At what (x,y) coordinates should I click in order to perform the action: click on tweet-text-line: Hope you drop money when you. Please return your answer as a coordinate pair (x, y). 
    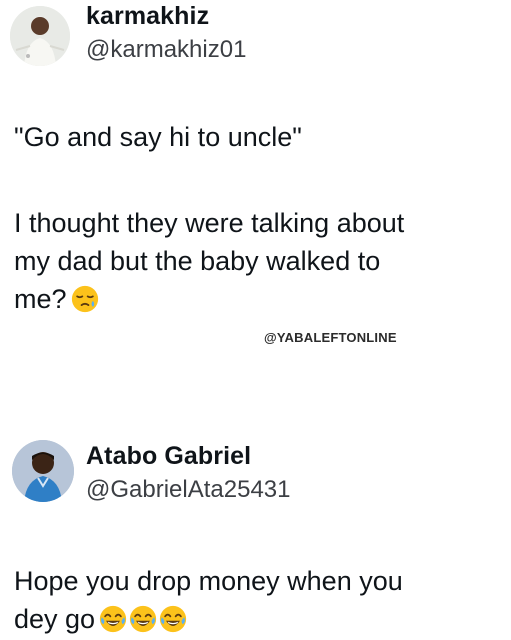
    Looking at the image, I should click on (208, 581).